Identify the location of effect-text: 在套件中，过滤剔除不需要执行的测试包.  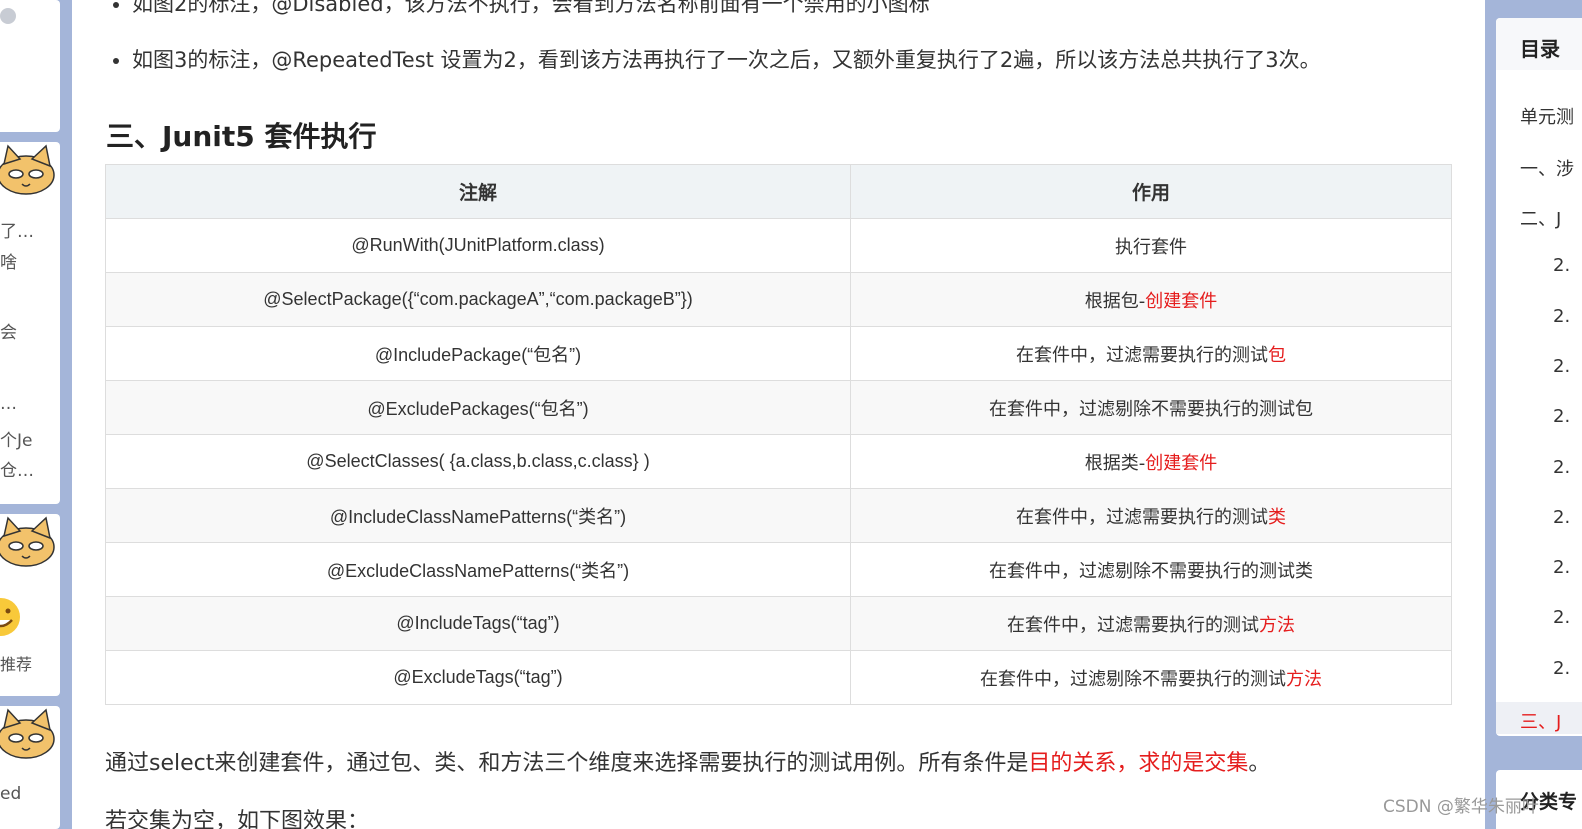
(1151, 409).